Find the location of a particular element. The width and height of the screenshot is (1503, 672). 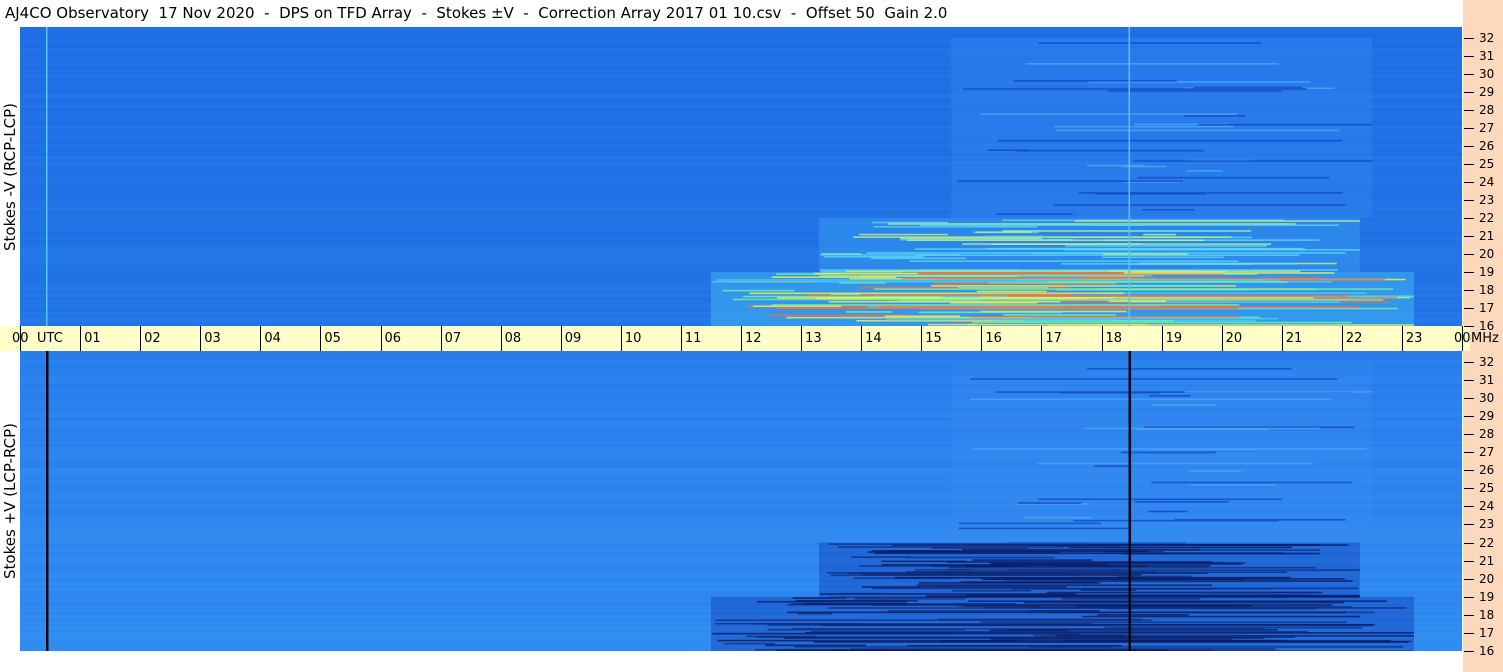

time-tick-label: 01 is located at coordinates (92, 338).